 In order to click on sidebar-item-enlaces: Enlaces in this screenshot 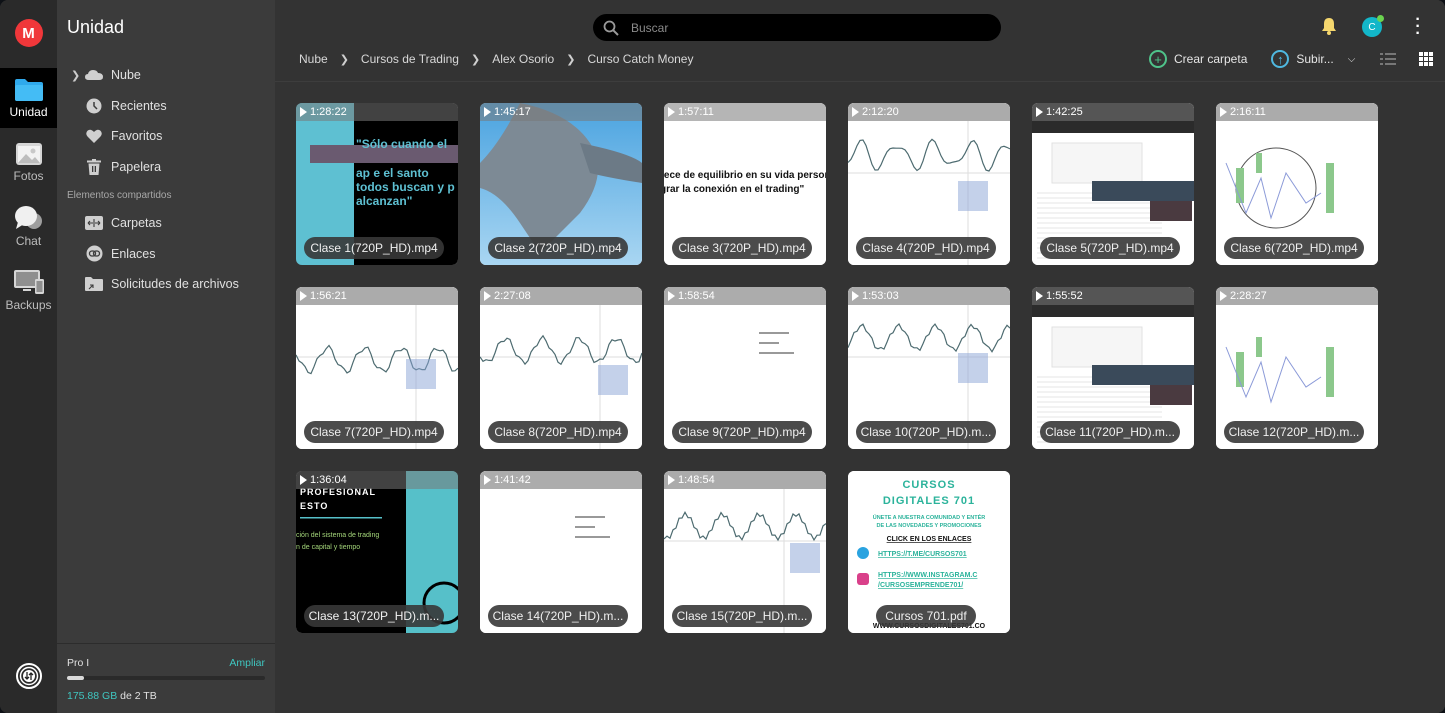, I will do `click(166, 254)`.